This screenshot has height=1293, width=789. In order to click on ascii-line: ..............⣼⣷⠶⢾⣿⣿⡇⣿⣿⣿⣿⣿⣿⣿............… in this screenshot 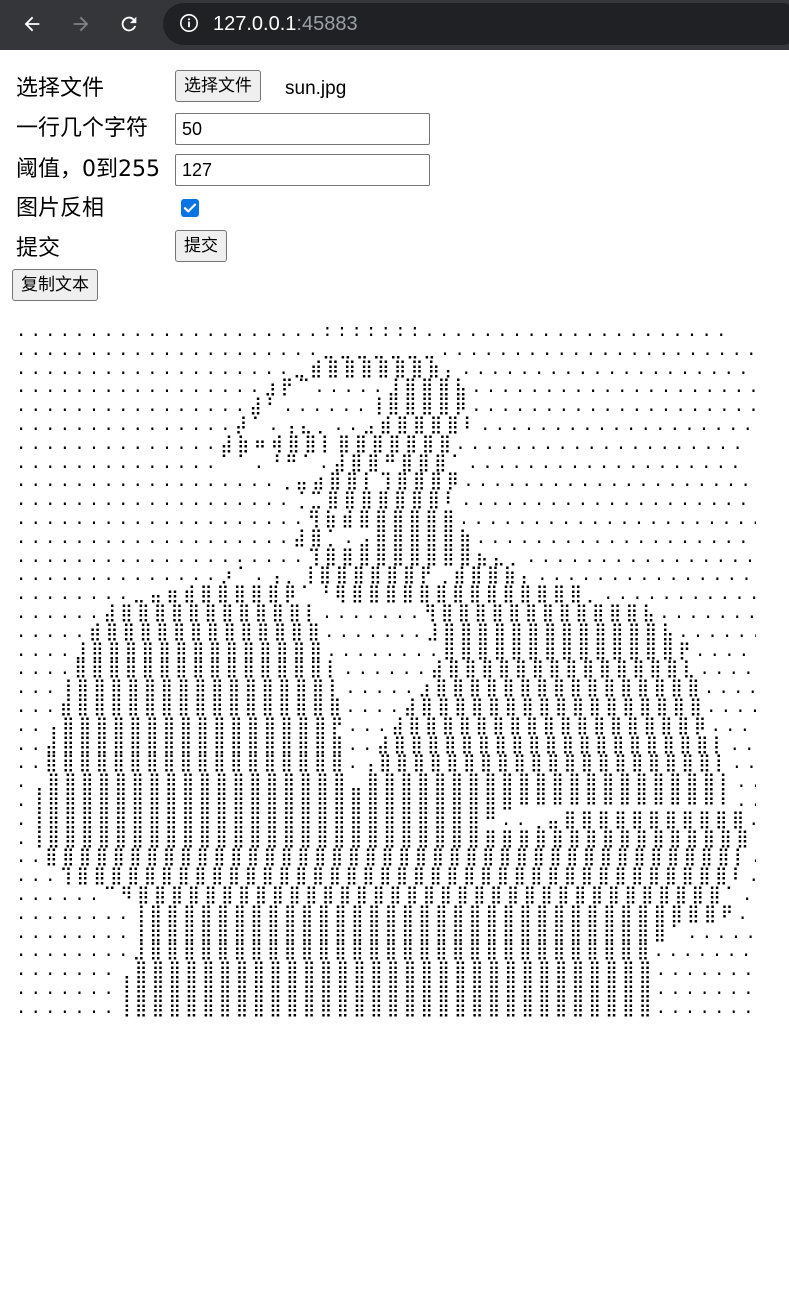, I will do `click(382, 443)`.